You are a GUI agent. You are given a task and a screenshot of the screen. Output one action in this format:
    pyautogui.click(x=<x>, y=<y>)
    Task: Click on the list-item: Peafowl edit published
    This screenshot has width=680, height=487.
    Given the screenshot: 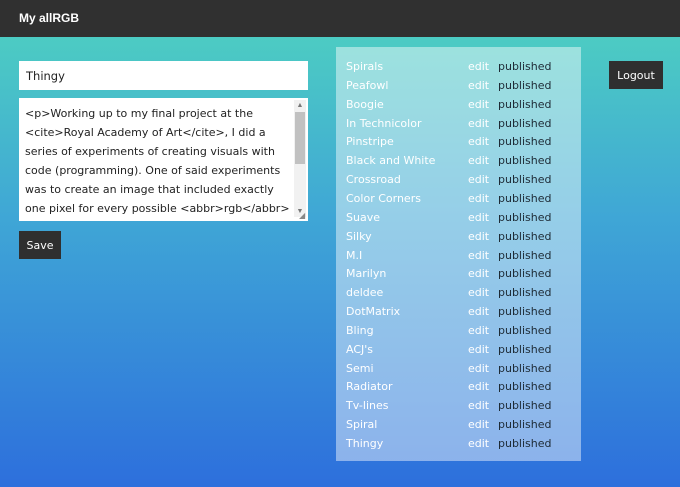 What is the action you would take?
    pyautogui.click(x=458, y=85)
    